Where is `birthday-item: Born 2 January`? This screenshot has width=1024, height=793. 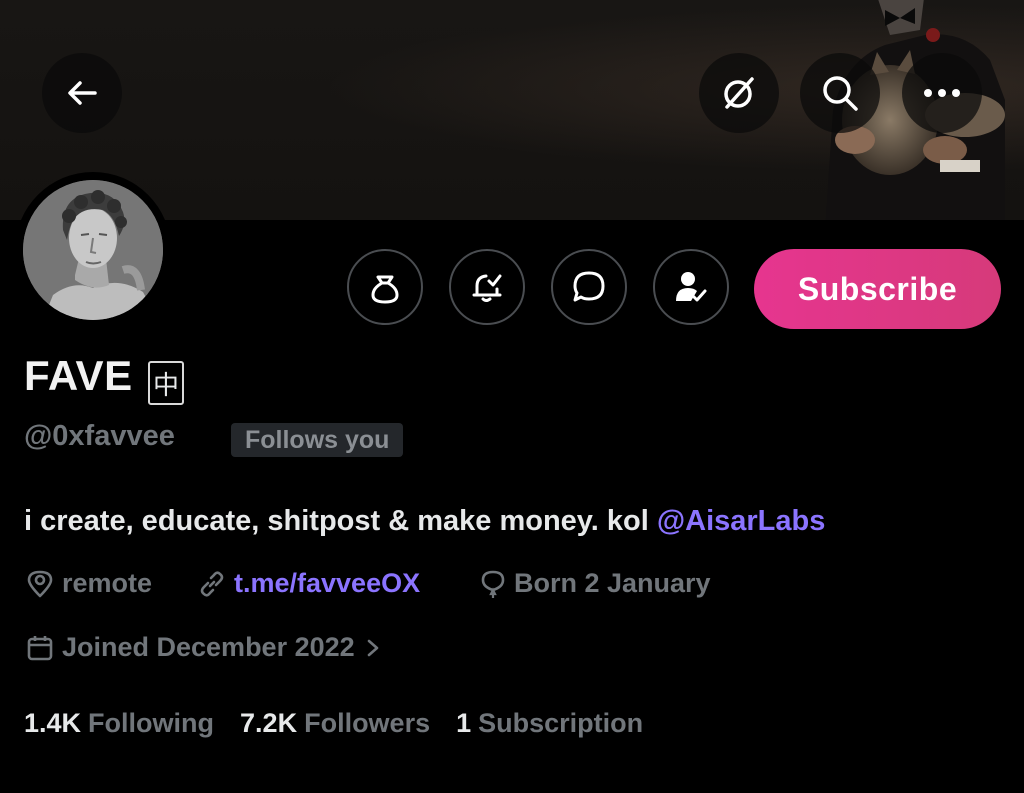 birthday-item: Born 2 January is located at coordinates (595, 583).